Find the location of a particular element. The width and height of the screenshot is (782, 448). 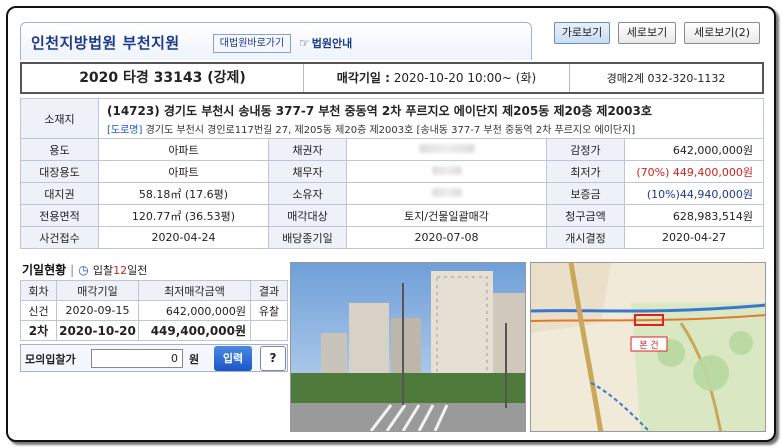

commencement-label: 개시결정 is located at coordinates (585, 237).